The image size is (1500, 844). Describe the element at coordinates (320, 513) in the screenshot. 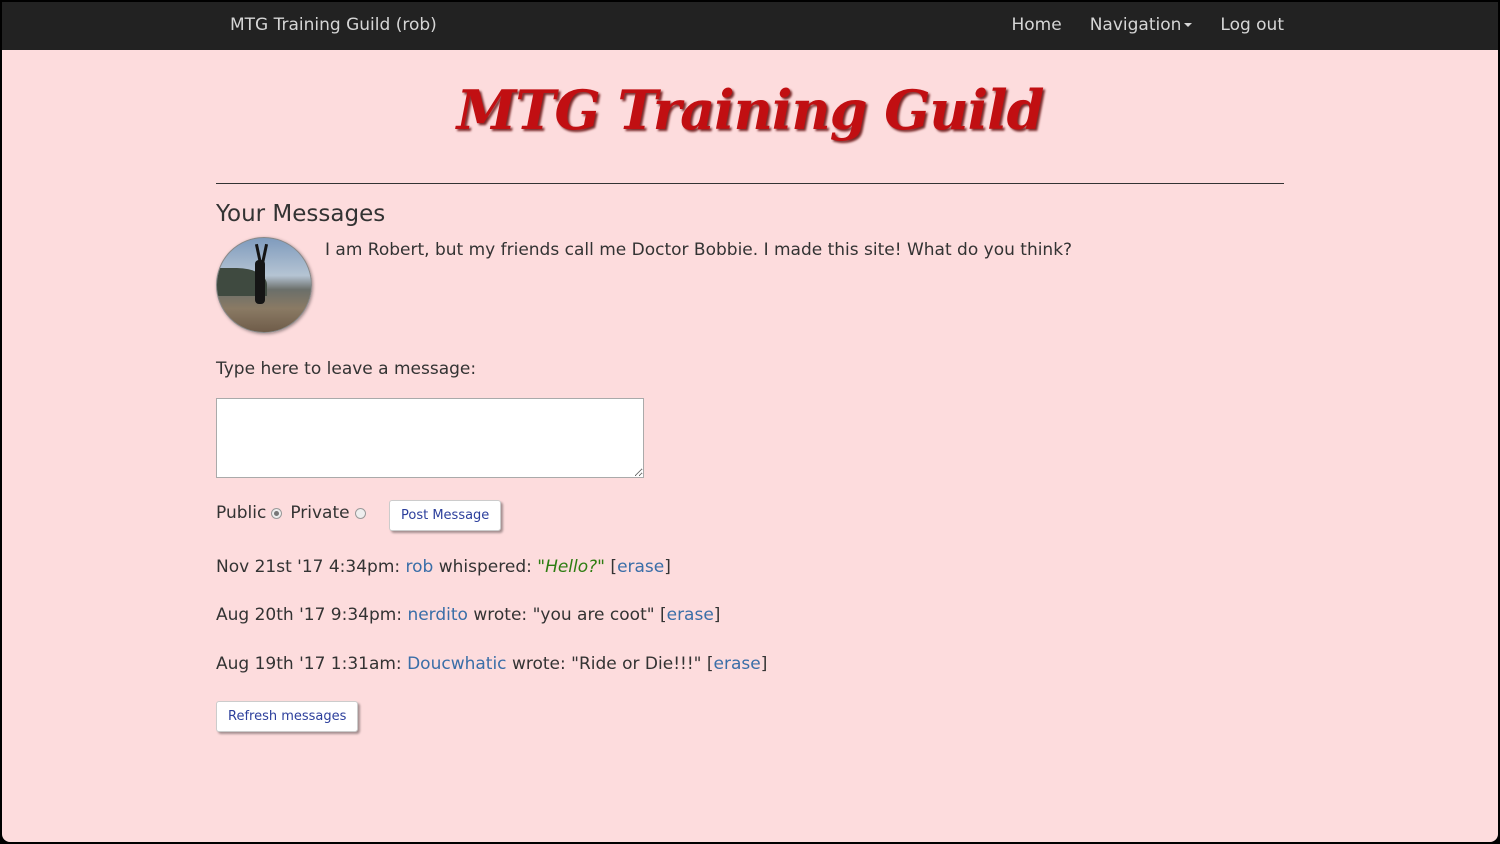

I see `private-label: Private` at that location.